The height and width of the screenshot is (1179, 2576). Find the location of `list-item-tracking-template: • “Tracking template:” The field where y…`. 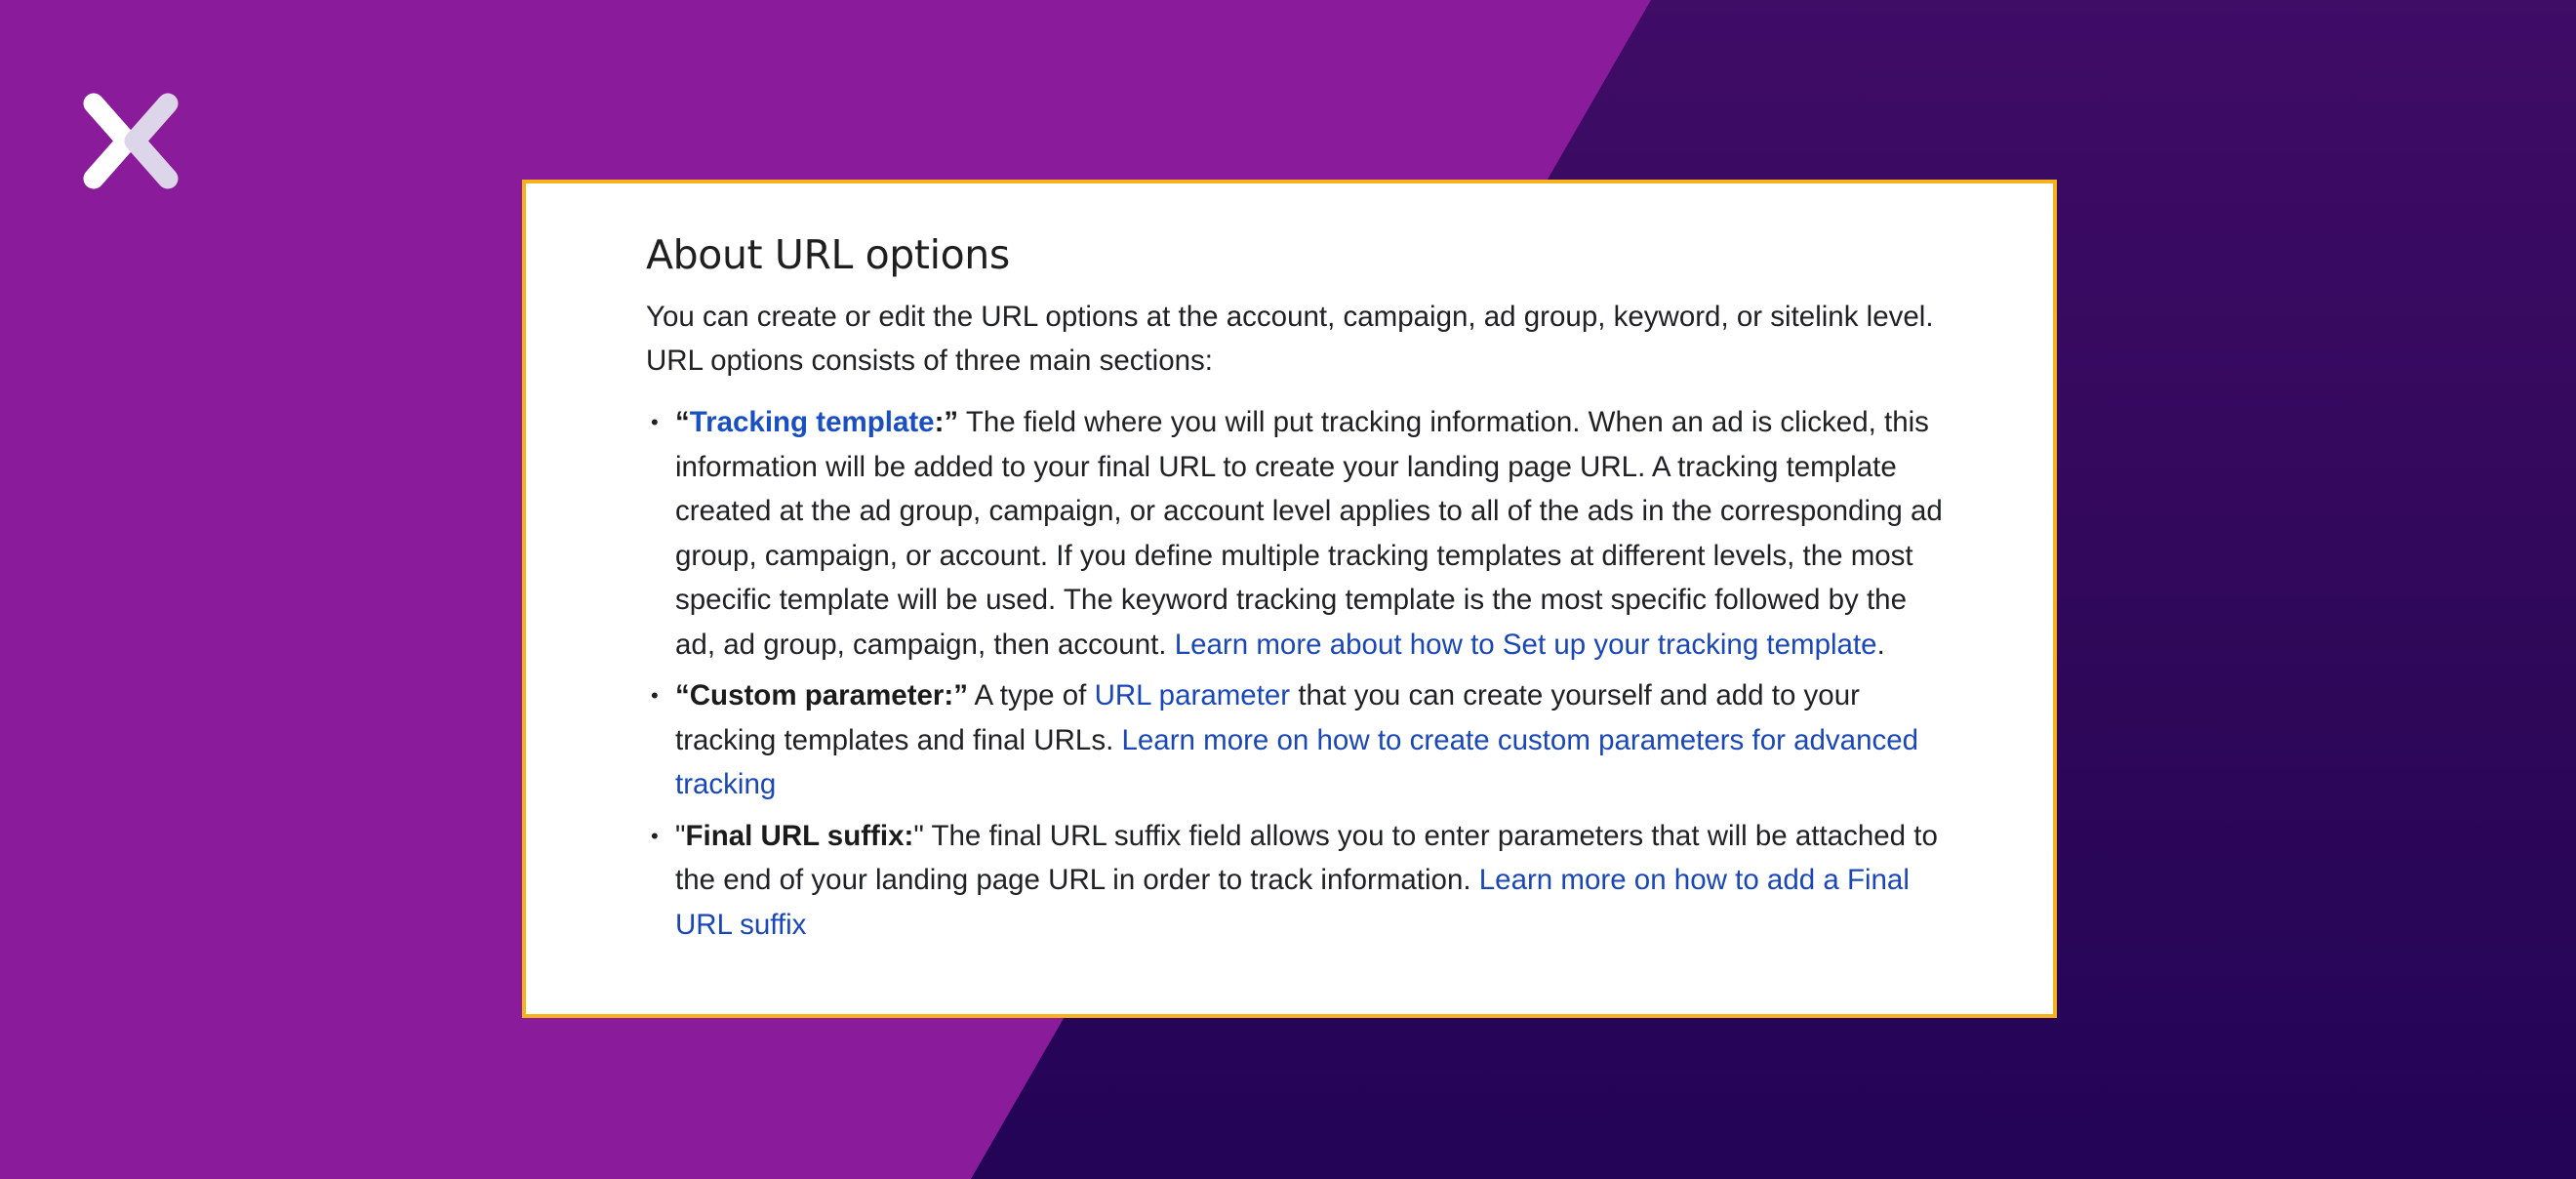

list-item-tracking-template: • “Tracking template:” The field where y… is located at coordinates (1299, 533).